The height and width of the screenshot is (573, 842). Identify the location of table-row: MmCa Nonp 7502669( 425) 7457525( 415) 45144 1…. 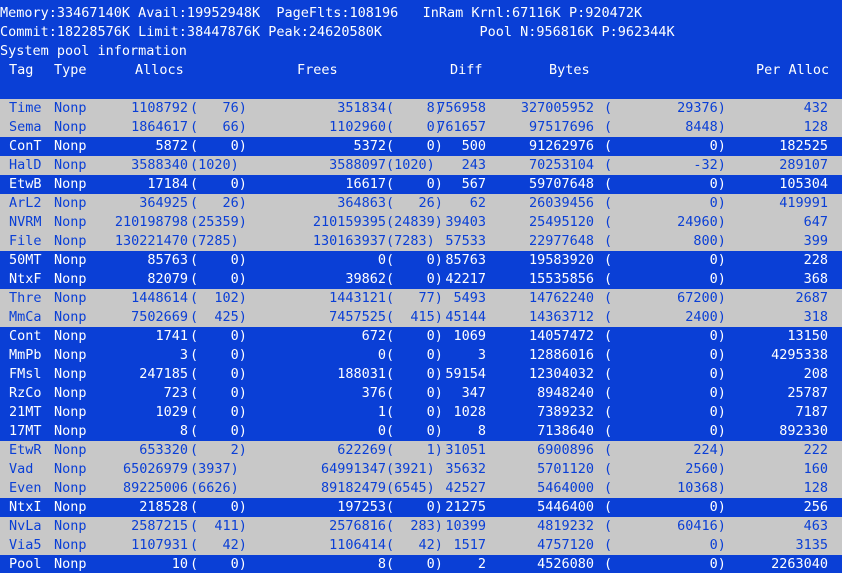
(421, 317).